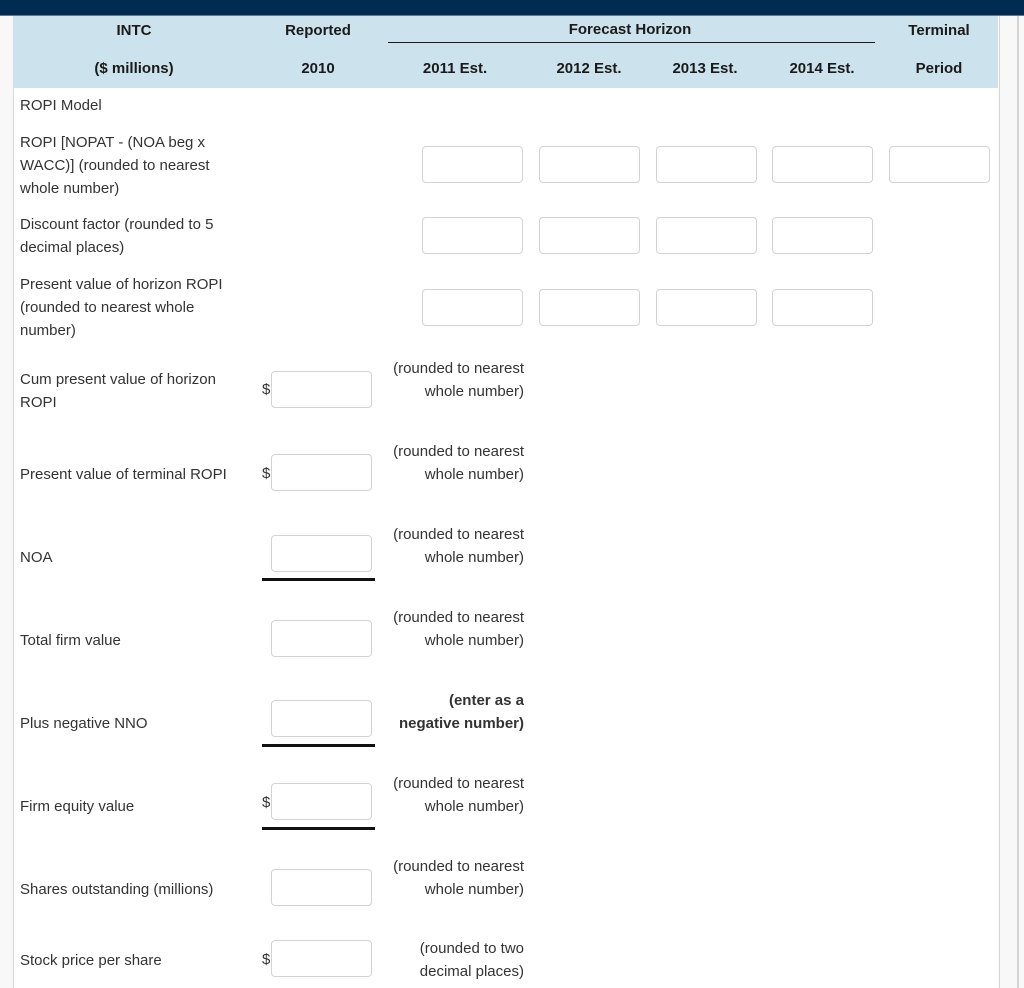  I want to click on pv-terminal-ropi-input, so click(321, 472).